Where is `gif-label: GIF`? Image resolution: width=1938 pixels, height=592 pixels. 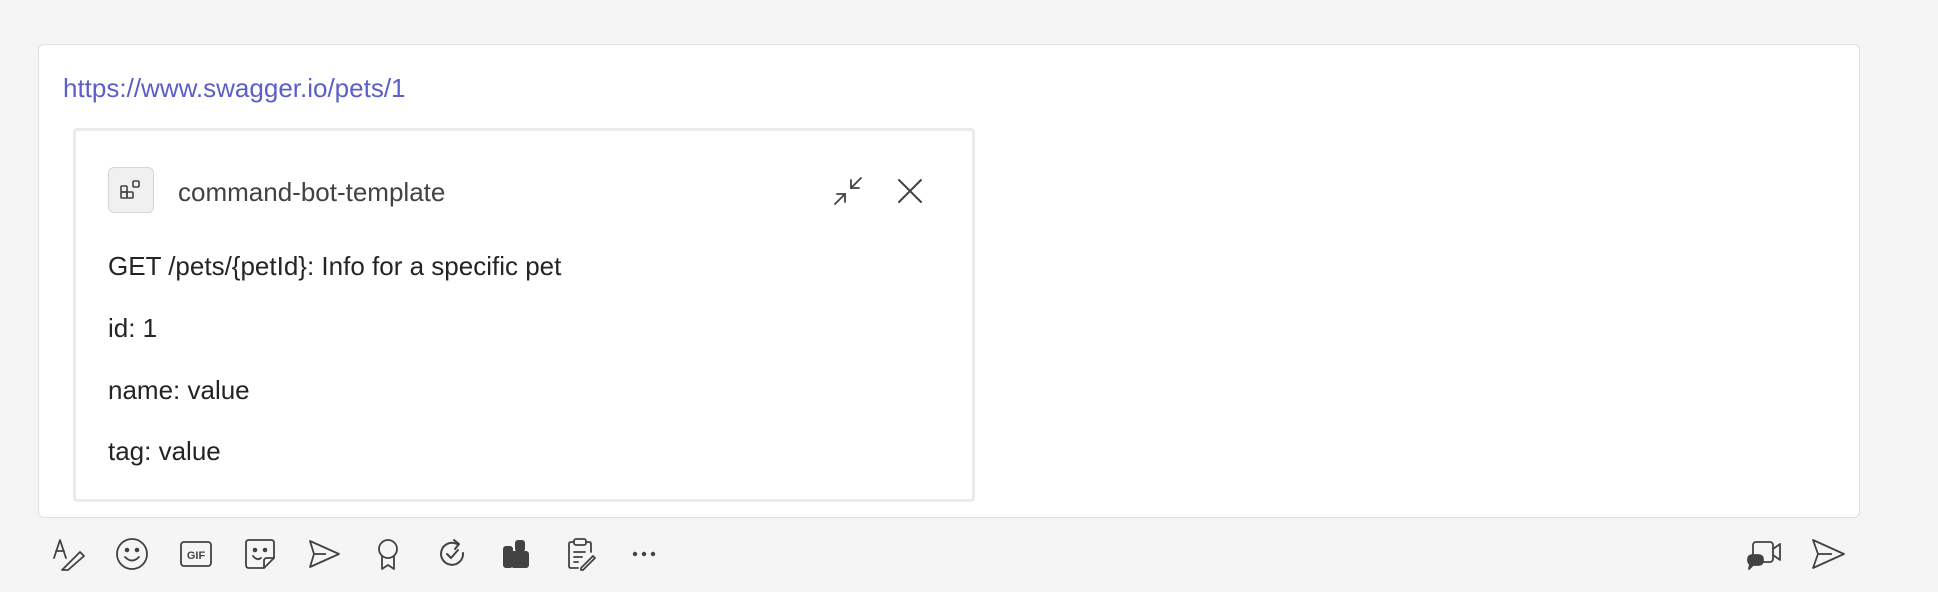
gif-label: GIF is located at coordinates (196, 556).